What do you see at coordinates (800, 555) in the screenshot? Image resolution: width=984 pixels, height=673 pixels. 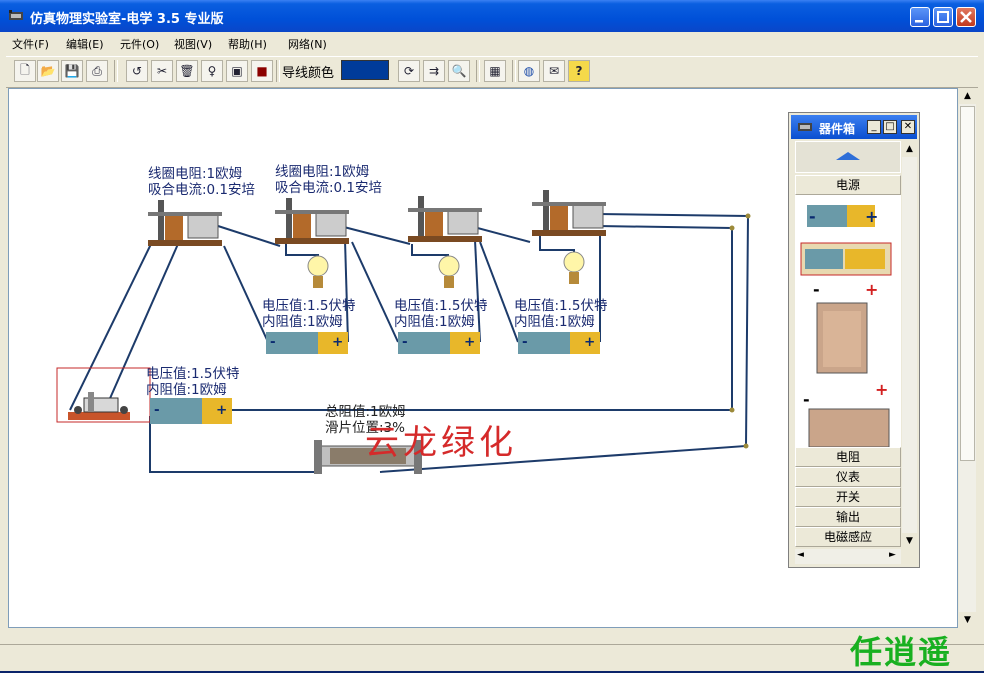 I see `scroll-left-icon: ◄` at bounding box center [800, 555].